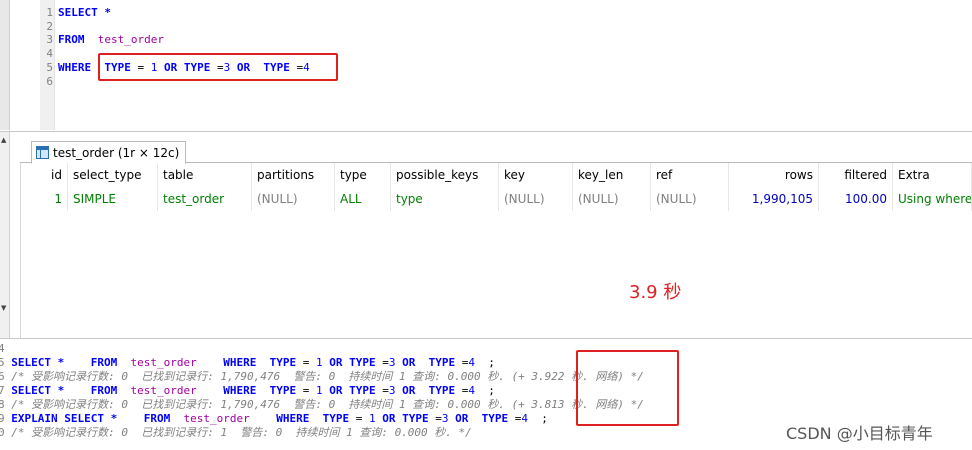 The height and width of the screenshot is (450, 972). What do you see at coordinates (44, 199) in the screenshot?
I see `table-cell: 1` at bounding box center [44, 199].